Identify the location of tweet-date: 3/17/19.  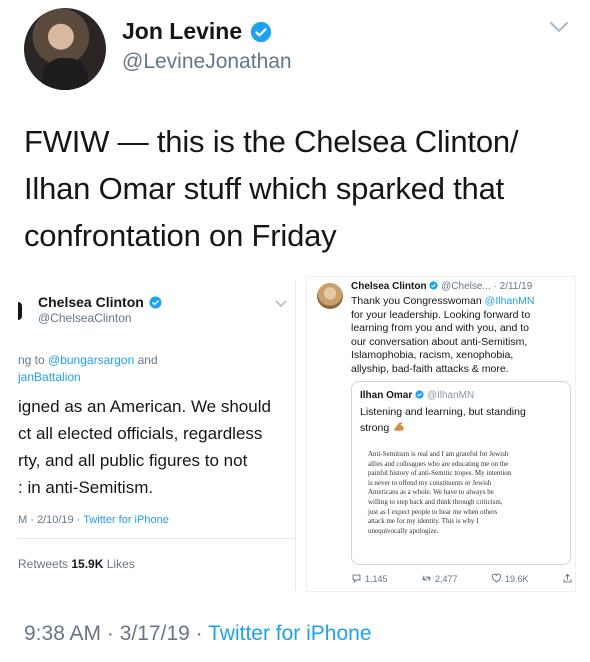
(155, 633).